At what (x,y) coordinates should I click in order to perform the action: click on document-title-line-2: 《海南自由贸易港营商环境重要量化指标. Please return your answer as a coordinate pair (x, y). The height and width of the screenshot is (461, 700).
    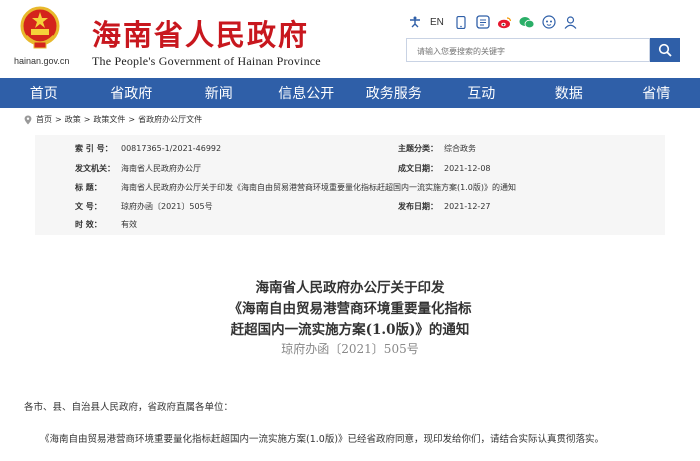
    Looking at the image, I should click on (350, 309).